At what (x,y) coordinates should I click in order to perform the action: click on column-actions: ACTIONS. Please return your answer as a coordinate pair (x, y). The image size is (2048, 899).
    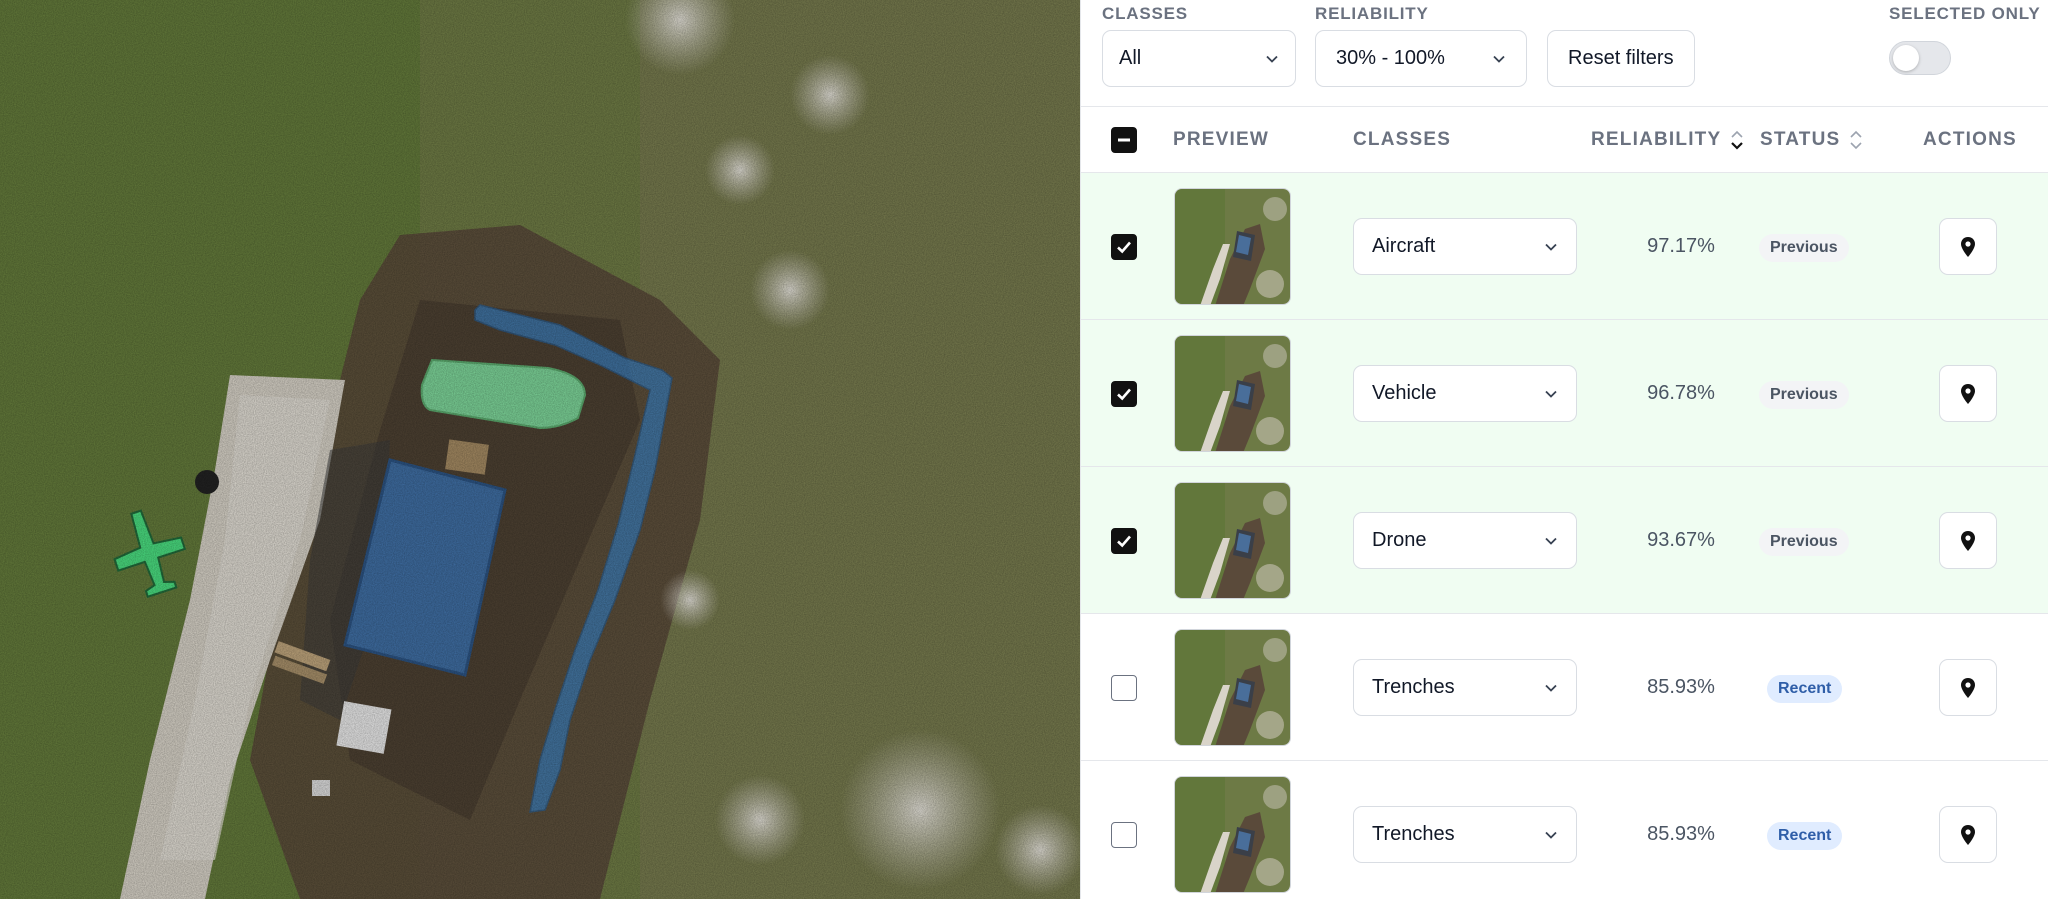
    Looking at the image, I should click on (1970, 140).